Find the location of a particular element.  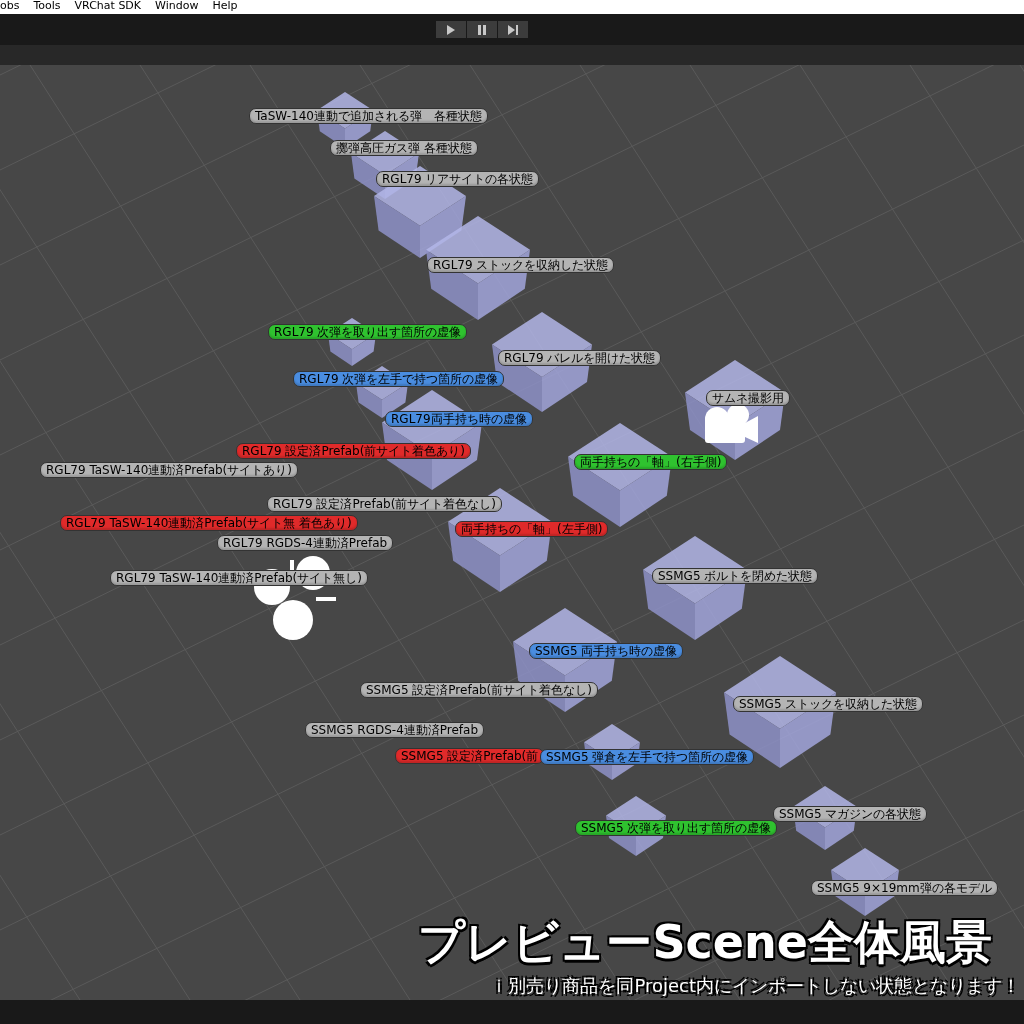

pause-icon is located at coordinates (482, 29).